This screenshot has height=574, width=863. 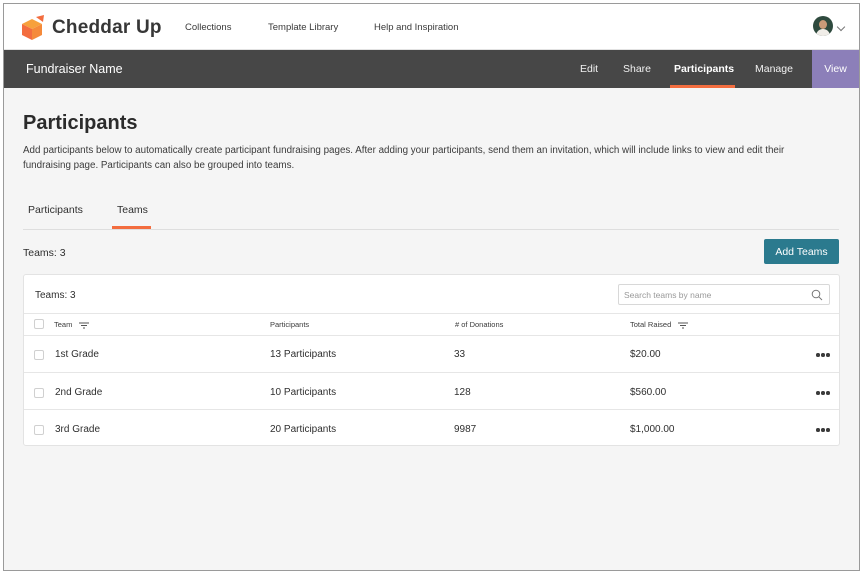 I want to click on search-box, so click(x=724, y=294).